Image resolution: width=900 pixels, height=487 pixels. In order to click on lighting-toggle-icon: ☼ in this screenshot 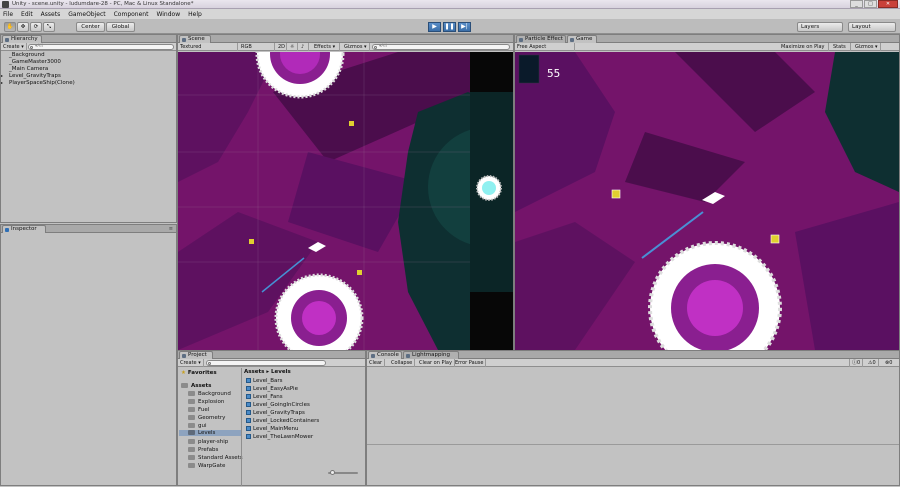, I will do `click(293, 47)`.